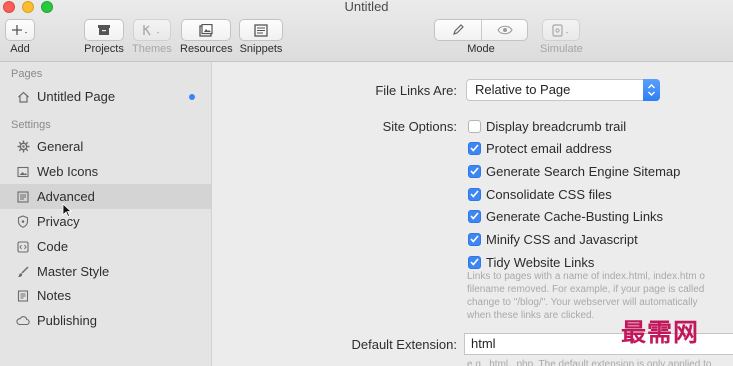 This screenshot has height=366, width=733. I want to click on site-options-label: Site Options:, so click(419, 126).